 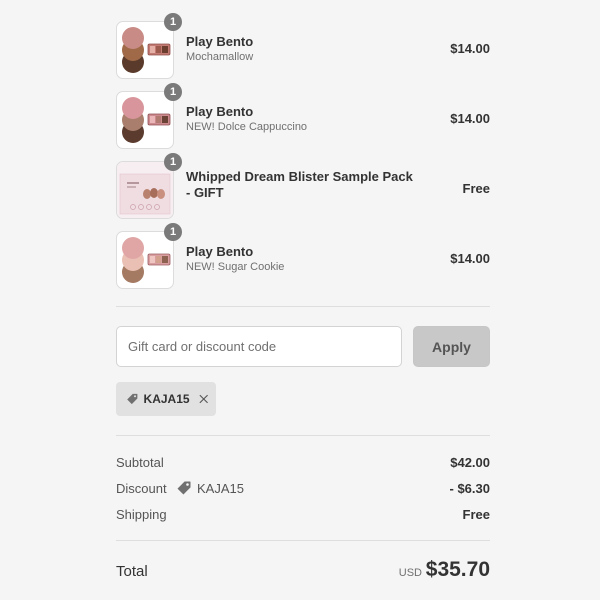 I want to click on discount-code-form: Apply, so click(x=303, y=346).